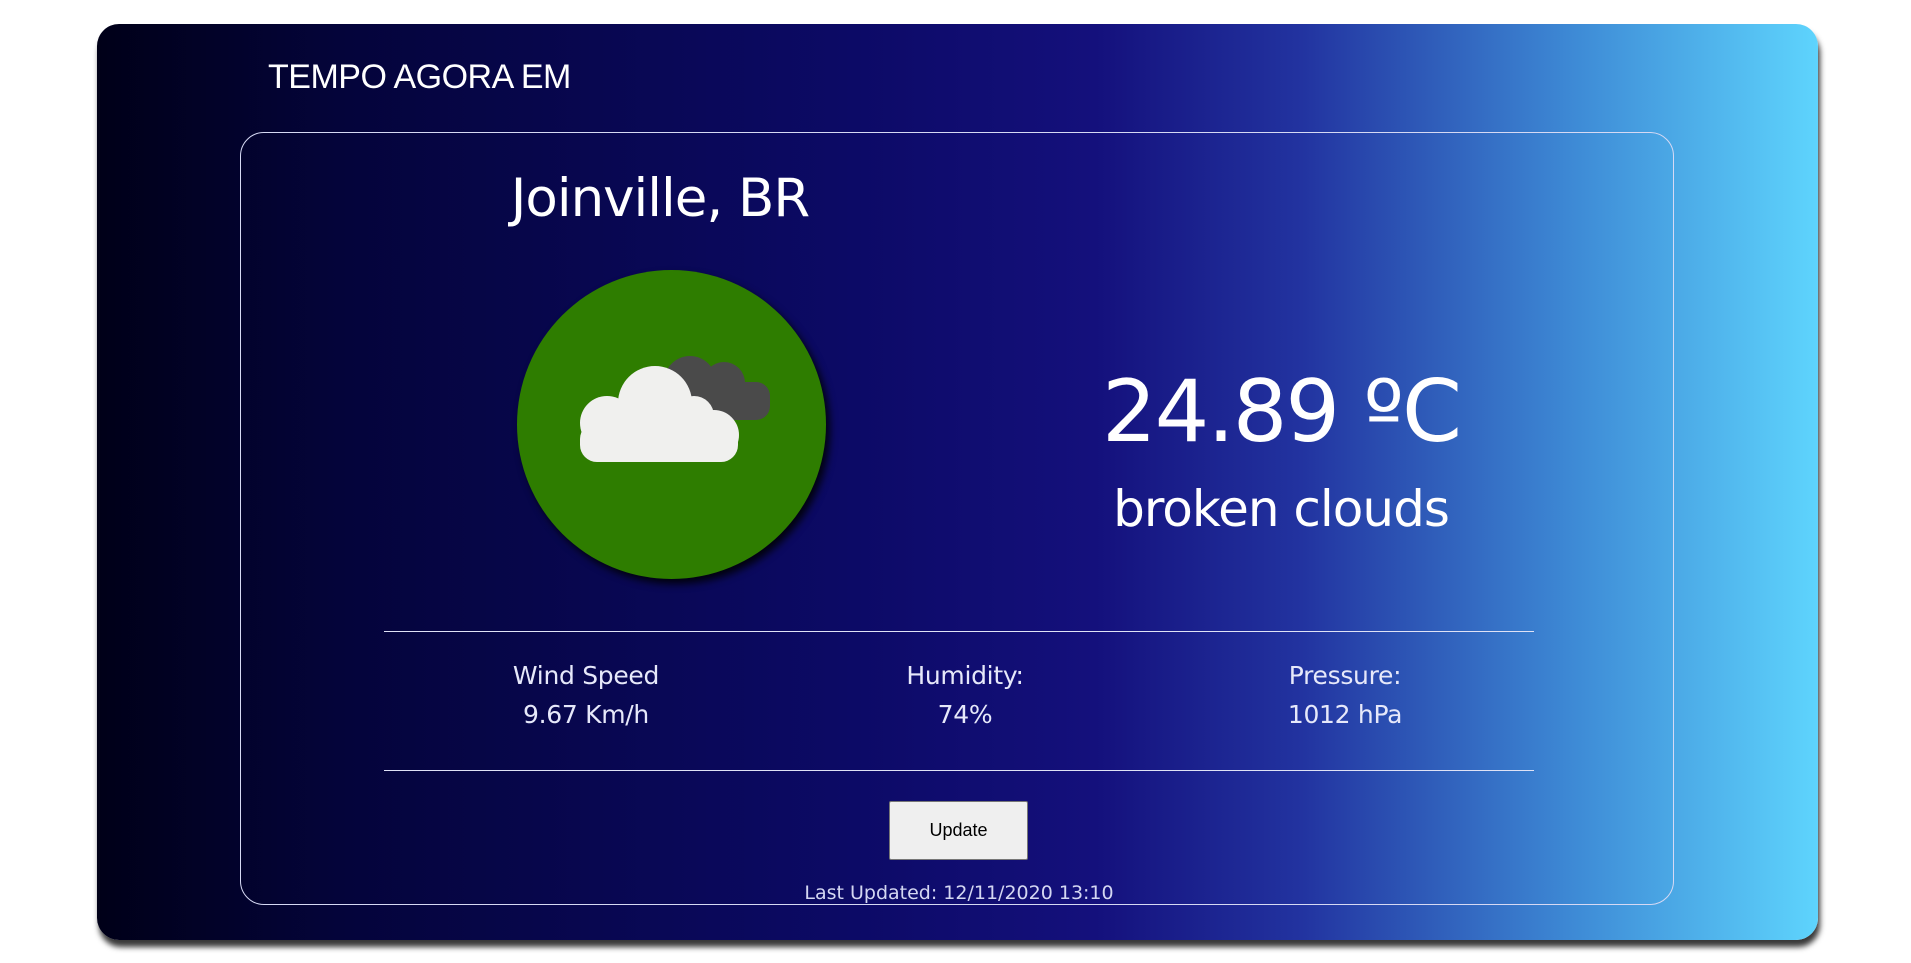 This screenshot has height=963, width=1911. I want to click on divider-bottom, so click(959, 770).